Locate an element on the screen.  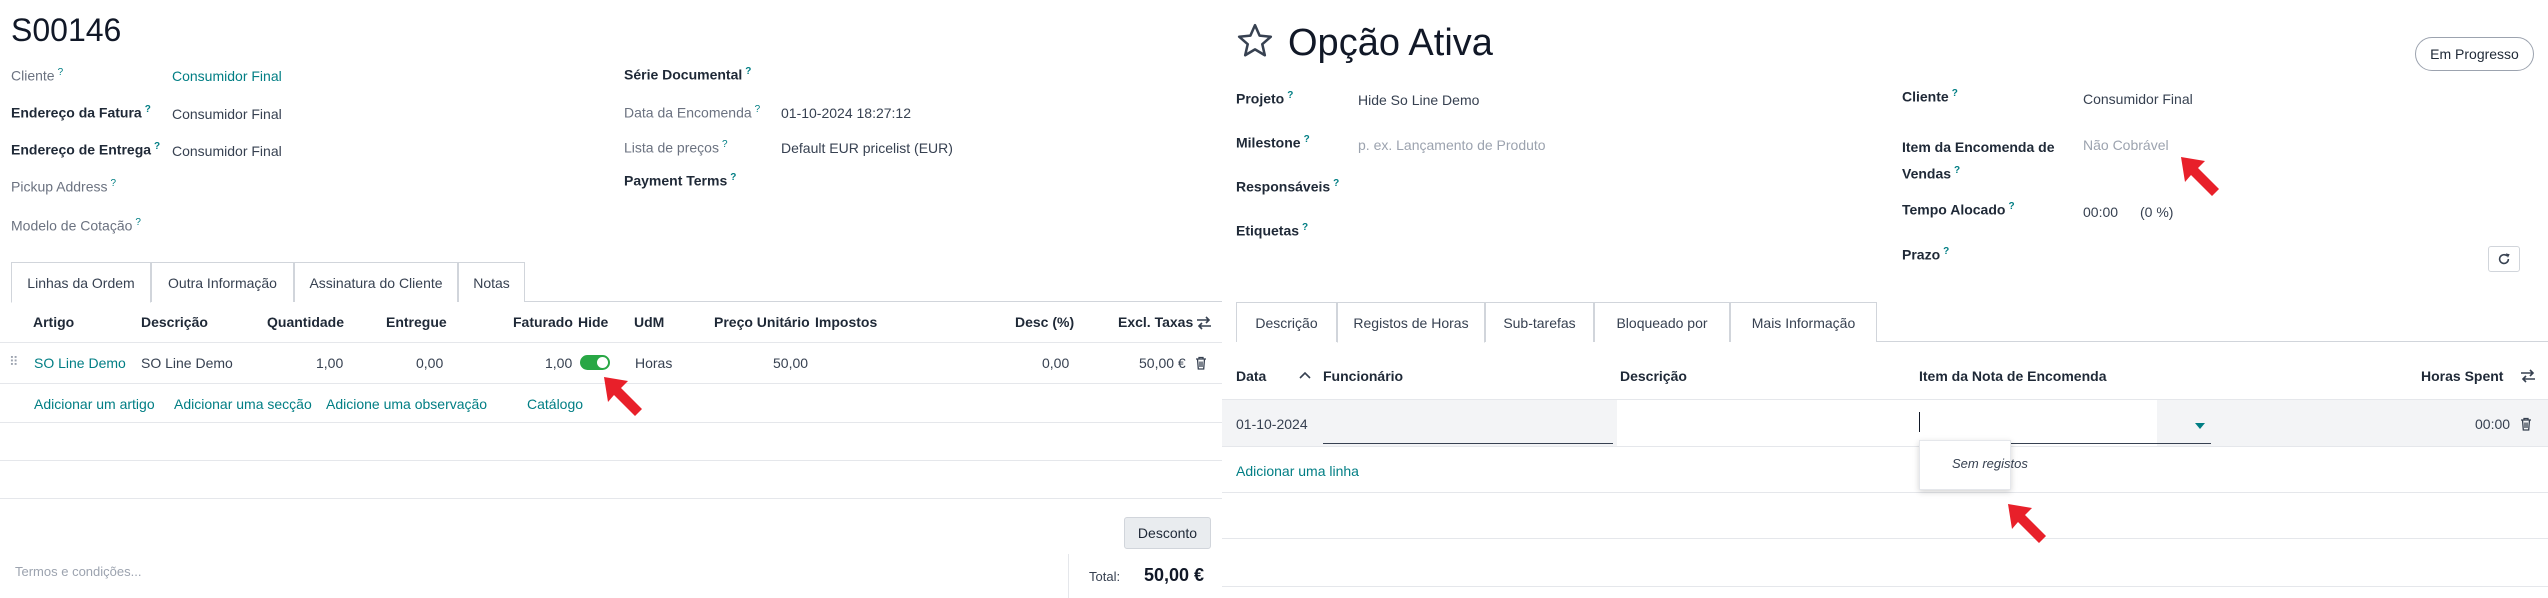
payment-terms-input is located at coordinates (981, 182).